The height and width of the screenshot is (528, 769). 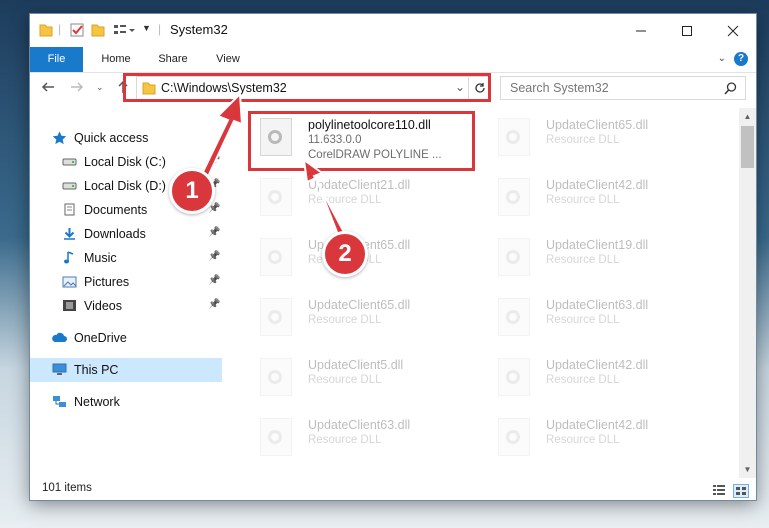 I want to click on help-button: ?, so click(x=741, y=59).